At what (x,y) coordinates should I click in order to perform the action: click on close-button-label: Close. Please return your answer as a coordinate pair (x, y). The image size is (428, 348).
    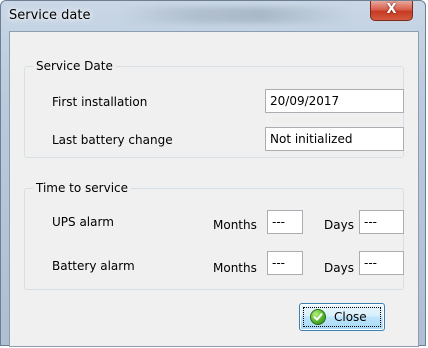
    Looking at the image, I should click on (350, 317).